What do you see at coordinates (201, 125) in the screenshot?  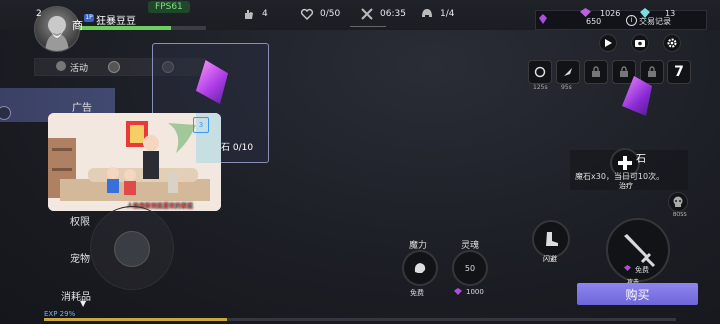 I see `video-mini-badge: 3` at bounding box center [201, 125].